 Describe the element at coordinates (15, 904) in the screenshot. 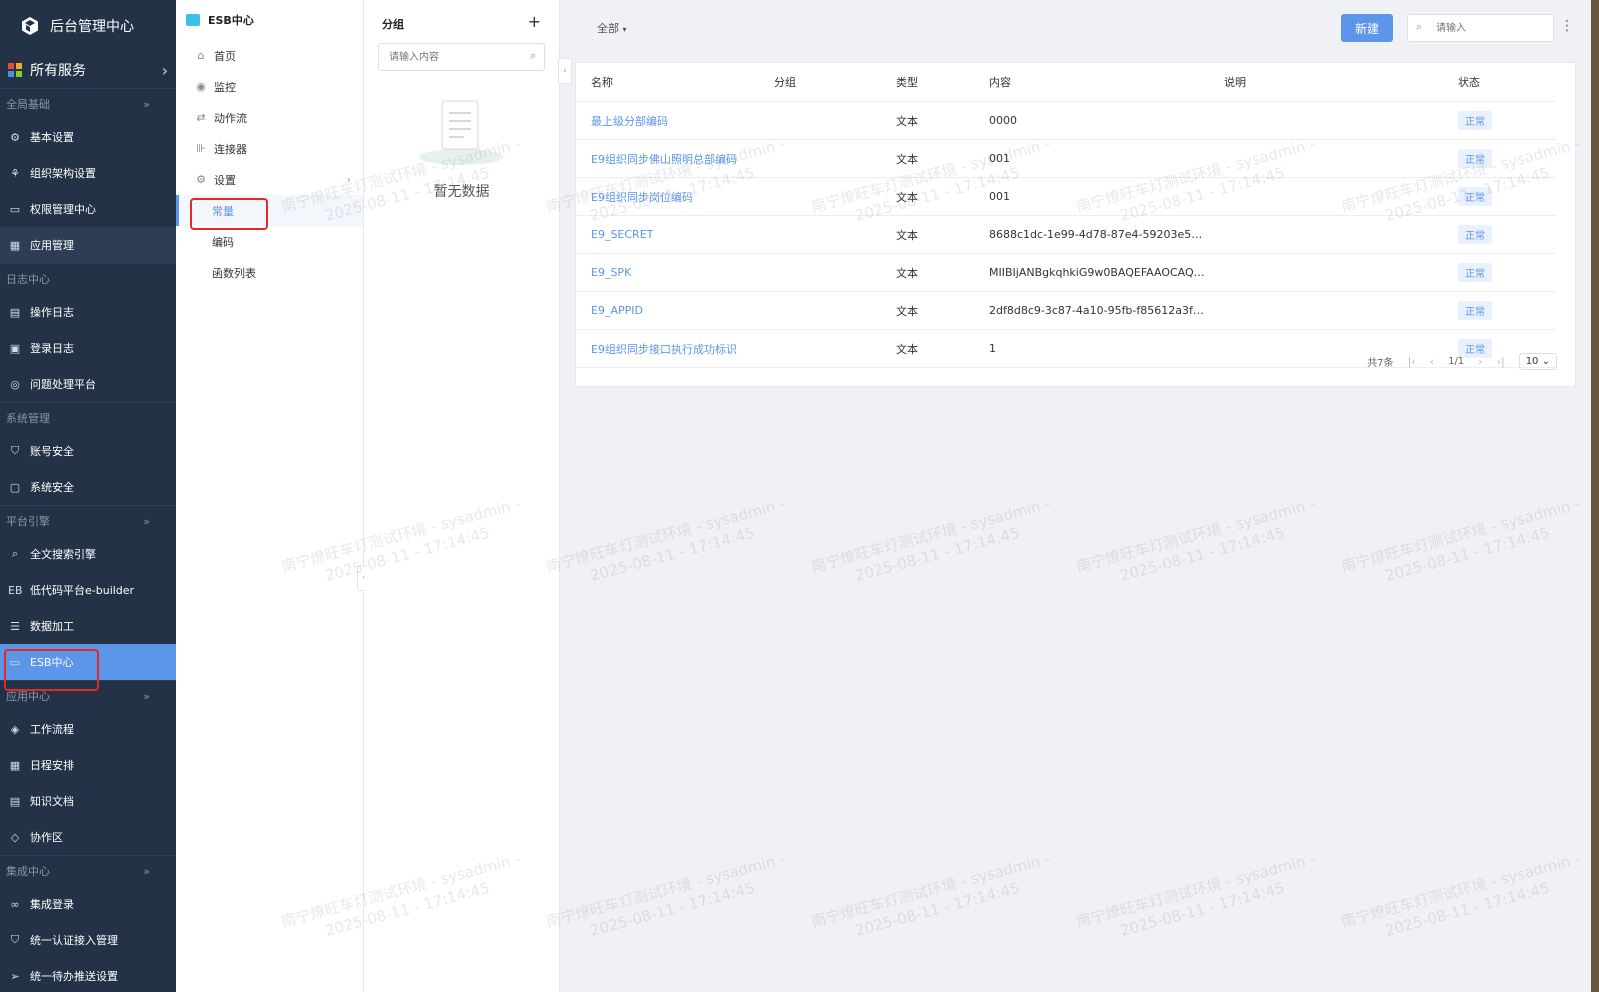

I see `link-icon: ∞` at that location.